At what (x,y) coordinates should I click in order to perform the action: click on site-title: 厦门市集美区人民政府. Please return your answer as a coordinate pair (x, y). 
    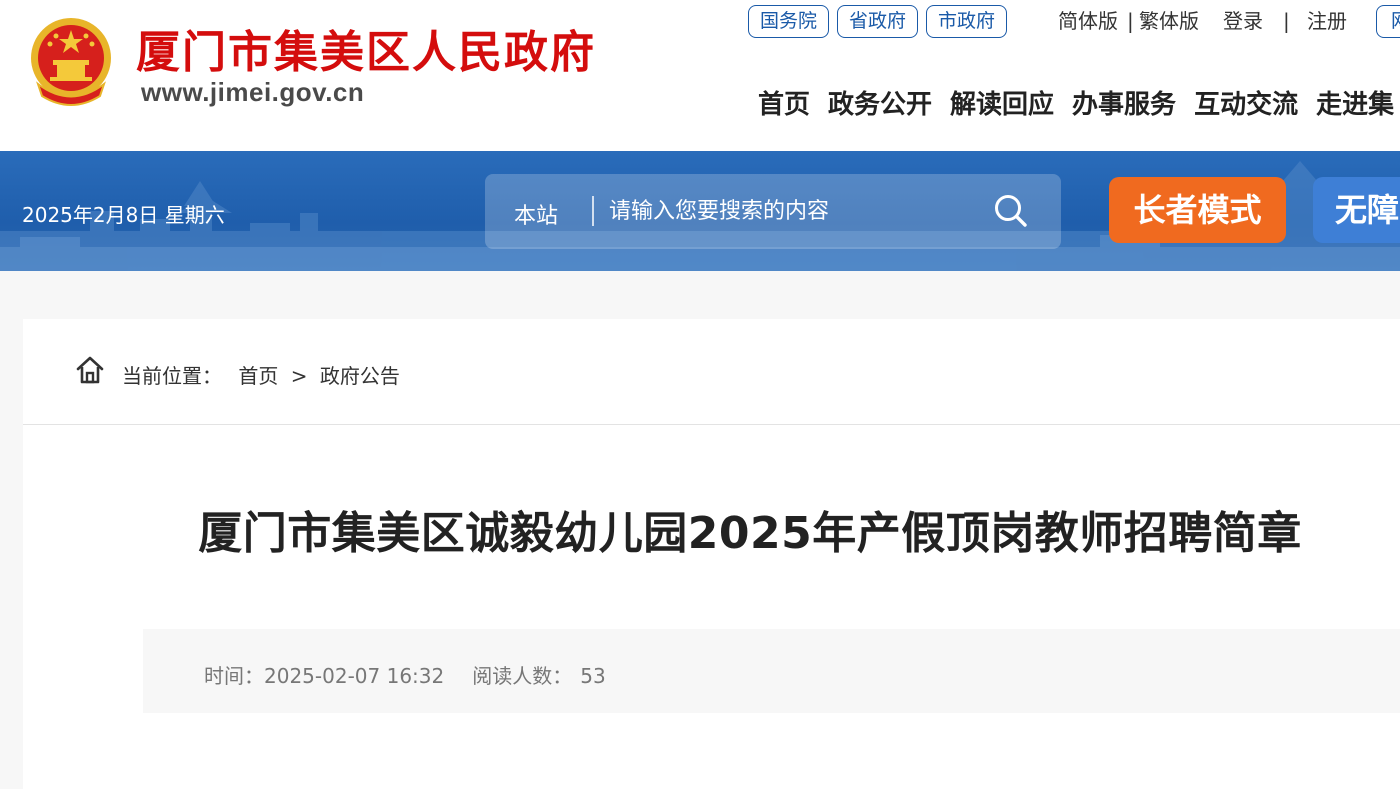
    Looking at the image, I should click on (366, 48).